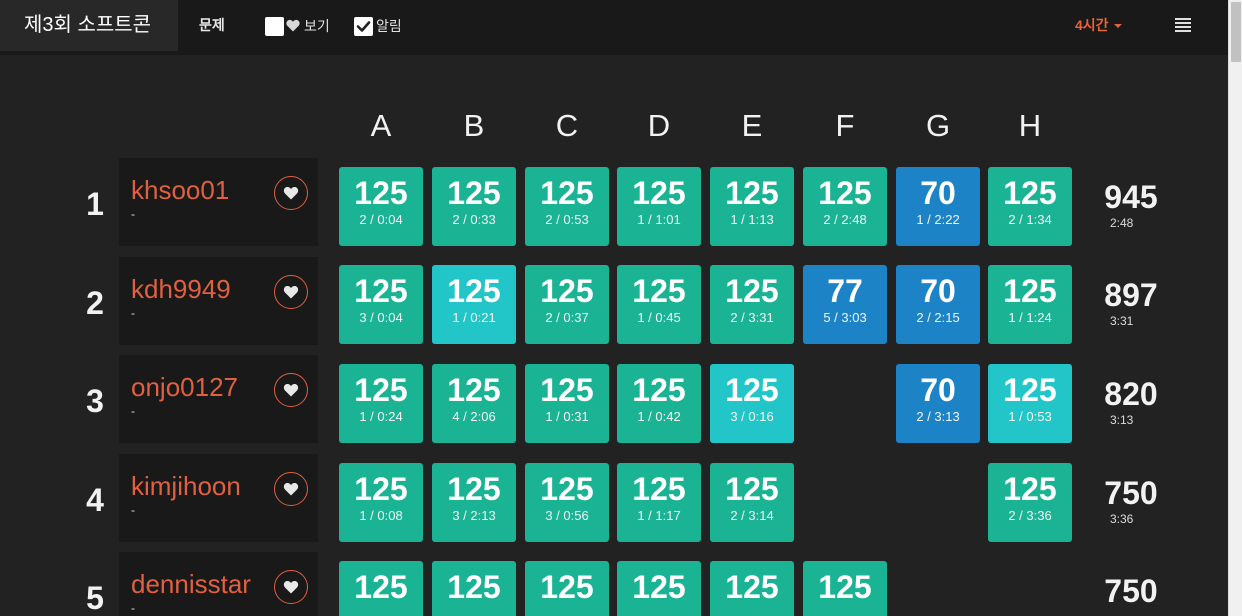 The height and width of the screenshot is (616, 1242). I want to click on watch-label: 보기, so click(317, 25).